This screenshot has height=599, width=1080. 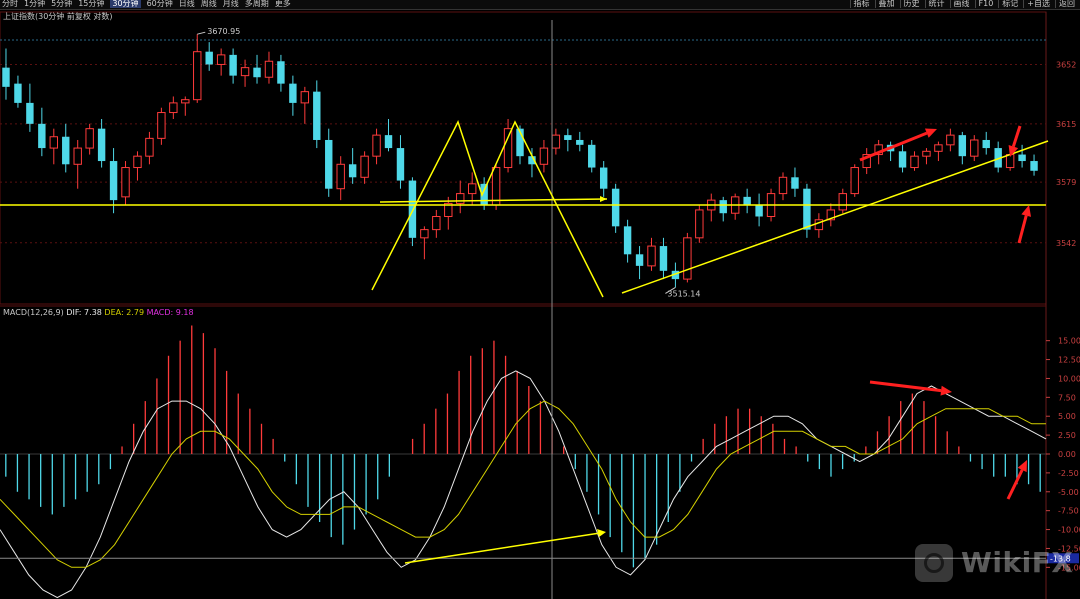 What do you see at coordinates (1068, 492) in the screenshot?
I see `macd-tick-label-8: -5.00` at bounding box center [1068, 492].